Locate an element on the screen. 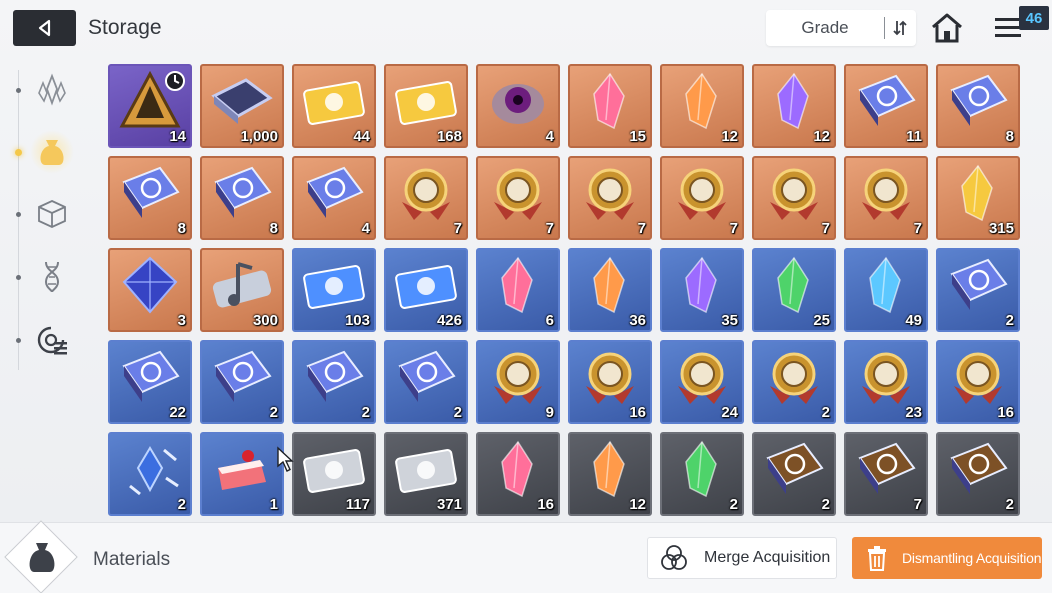  sidebar-item-dna is located at coordinates (52, 277).